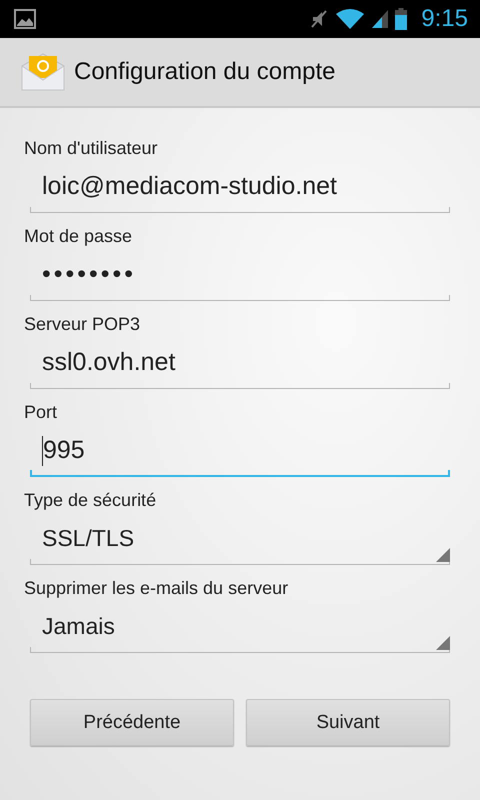  What do you see at coordinates (43, 72) in the screenshot?
I see `envelope-icon` at bounding box center [43, 72].